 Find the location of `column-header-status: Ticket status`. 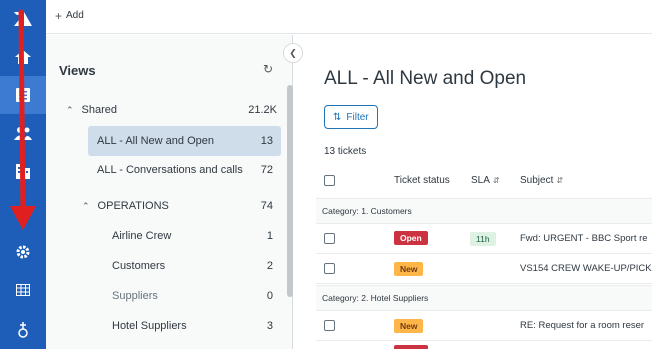

column-header-status: Ticket status is located at coordinates (422, 180).